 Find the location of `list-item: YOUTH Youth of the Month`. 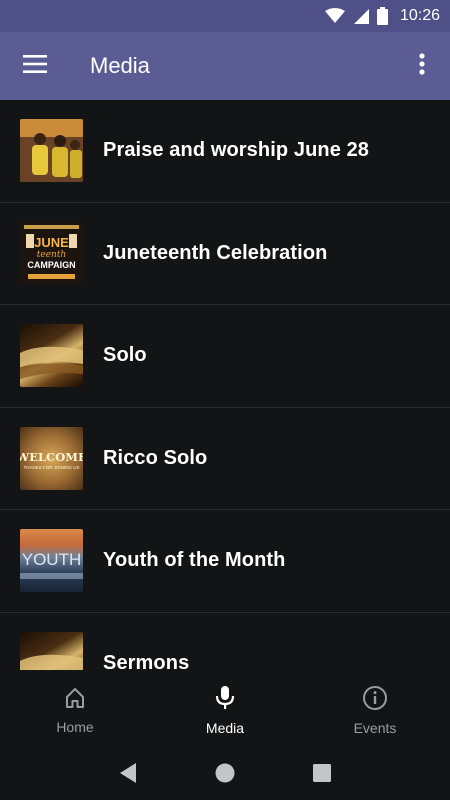

list-item: YOUTH Youth of the Month is located at coordinates (225, 561).